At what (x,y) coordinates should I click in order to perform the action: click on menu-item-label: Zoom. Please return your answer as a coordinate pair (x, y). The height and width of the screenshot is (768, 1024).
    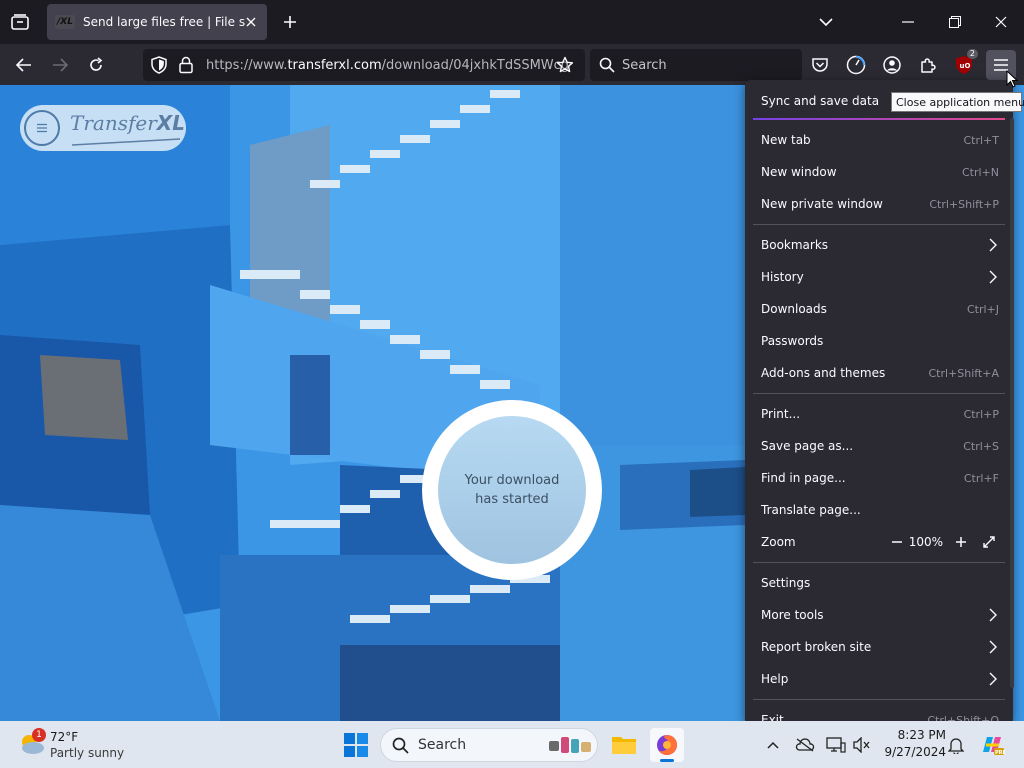
    Looking at the image, I should click on (778, 542).